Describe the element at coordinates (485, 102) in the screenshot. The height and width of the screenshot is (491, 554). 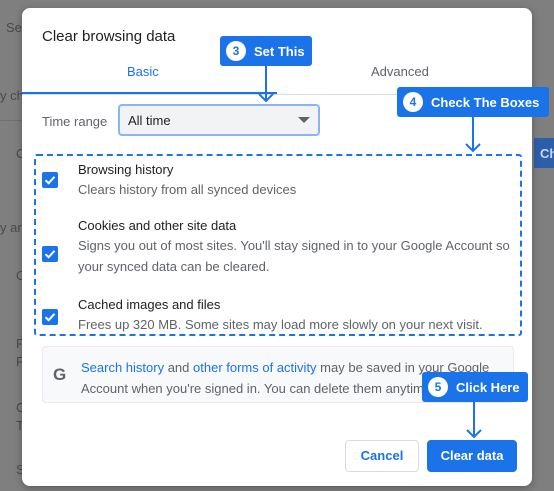
I see `callout-label: Check The Boxes` at that location.